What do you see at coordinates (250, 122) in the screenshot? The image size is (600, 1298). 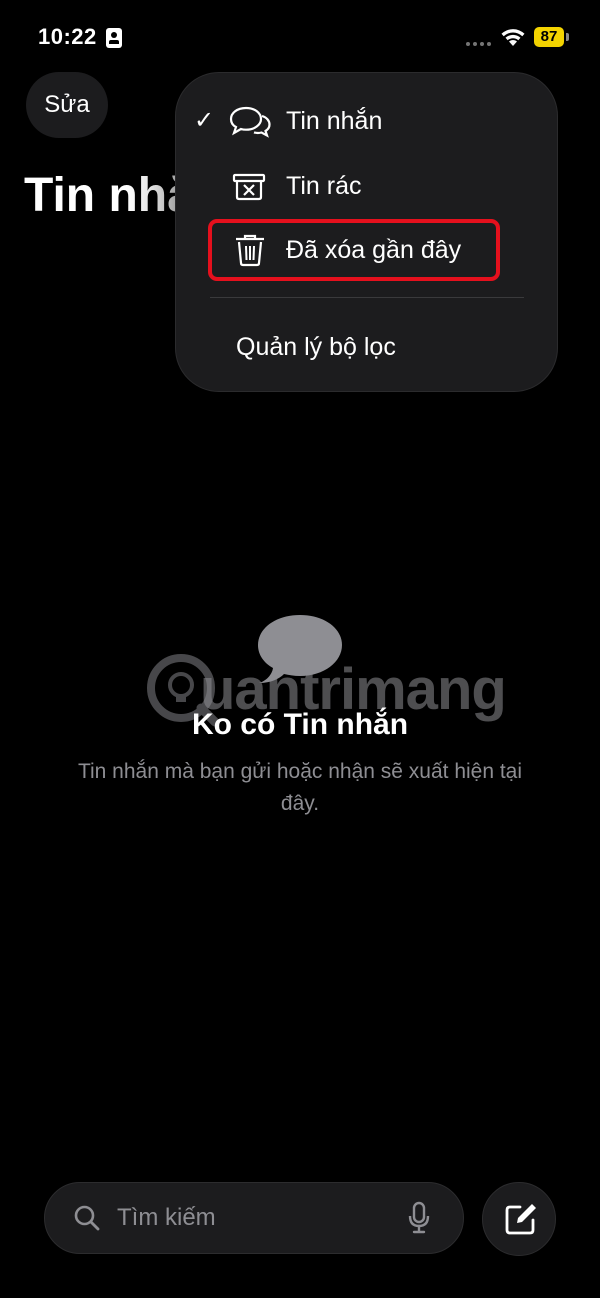 I see `messages-bubbles-icon` at bounding box center [250, 122].